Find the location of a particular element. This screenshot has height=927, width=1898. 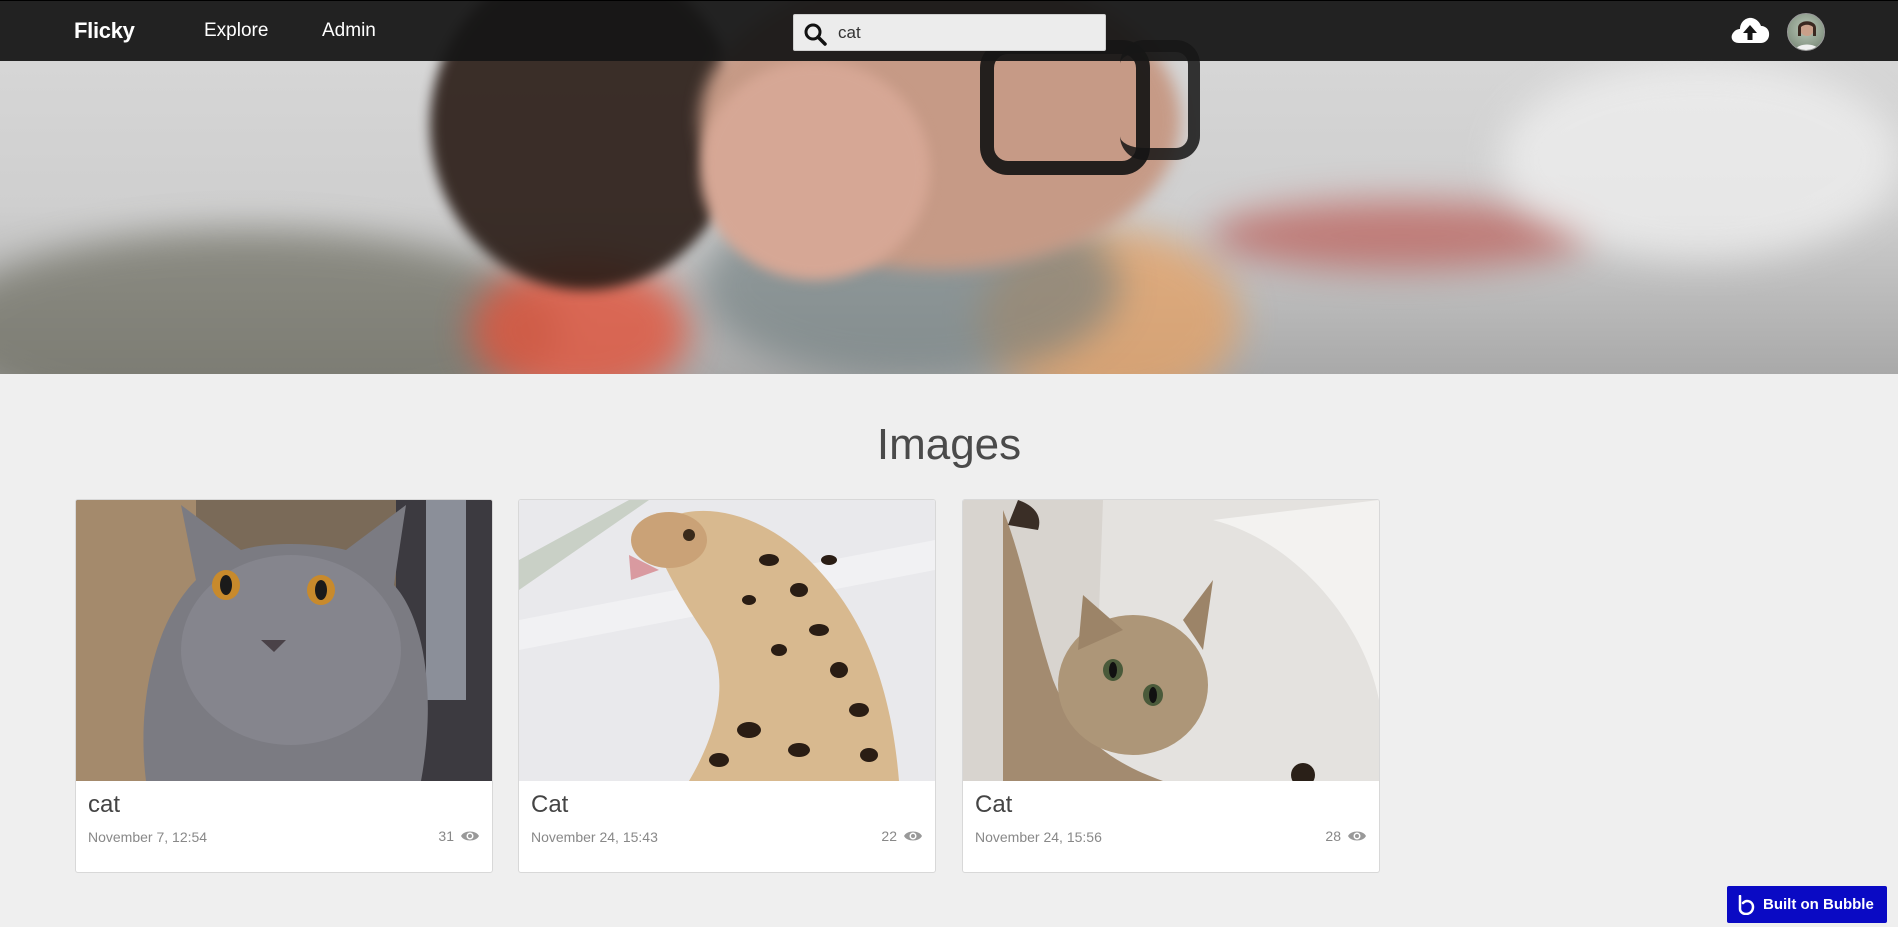

page-title: Images is located at coordinates (949, 444).